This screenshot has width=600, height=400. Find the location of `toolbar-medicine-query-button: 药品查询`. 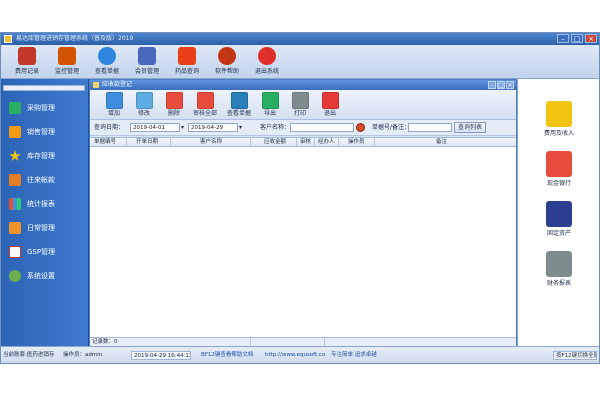

toolbar-medicine-query-button: 药品查询 is located at coordinates (187, 62).